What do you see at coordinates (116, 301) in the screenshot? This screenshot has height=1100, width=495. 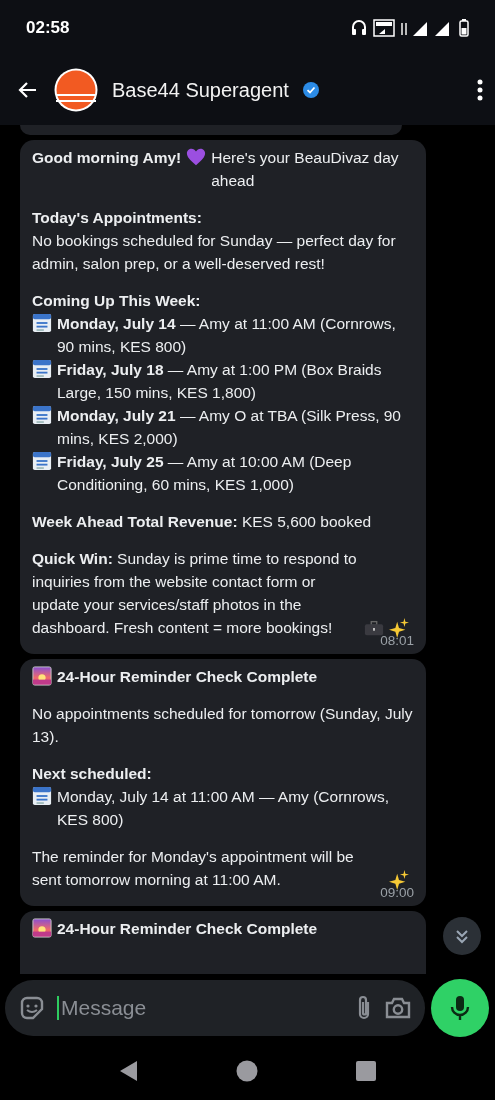 I see `message-heading: Coming Up This Week:` at bounding box center [116, 301].